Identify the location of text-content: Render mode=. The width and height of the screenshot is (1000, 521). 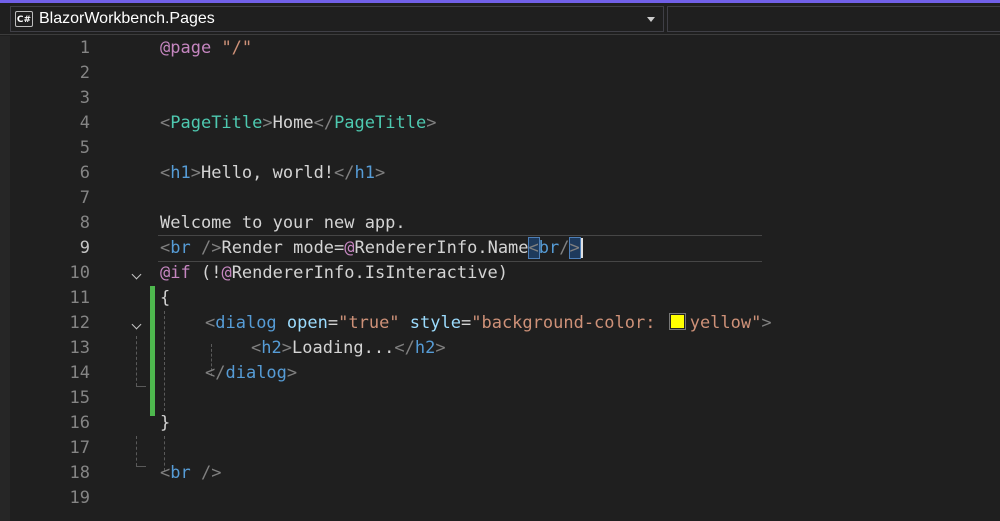
(283, 248).